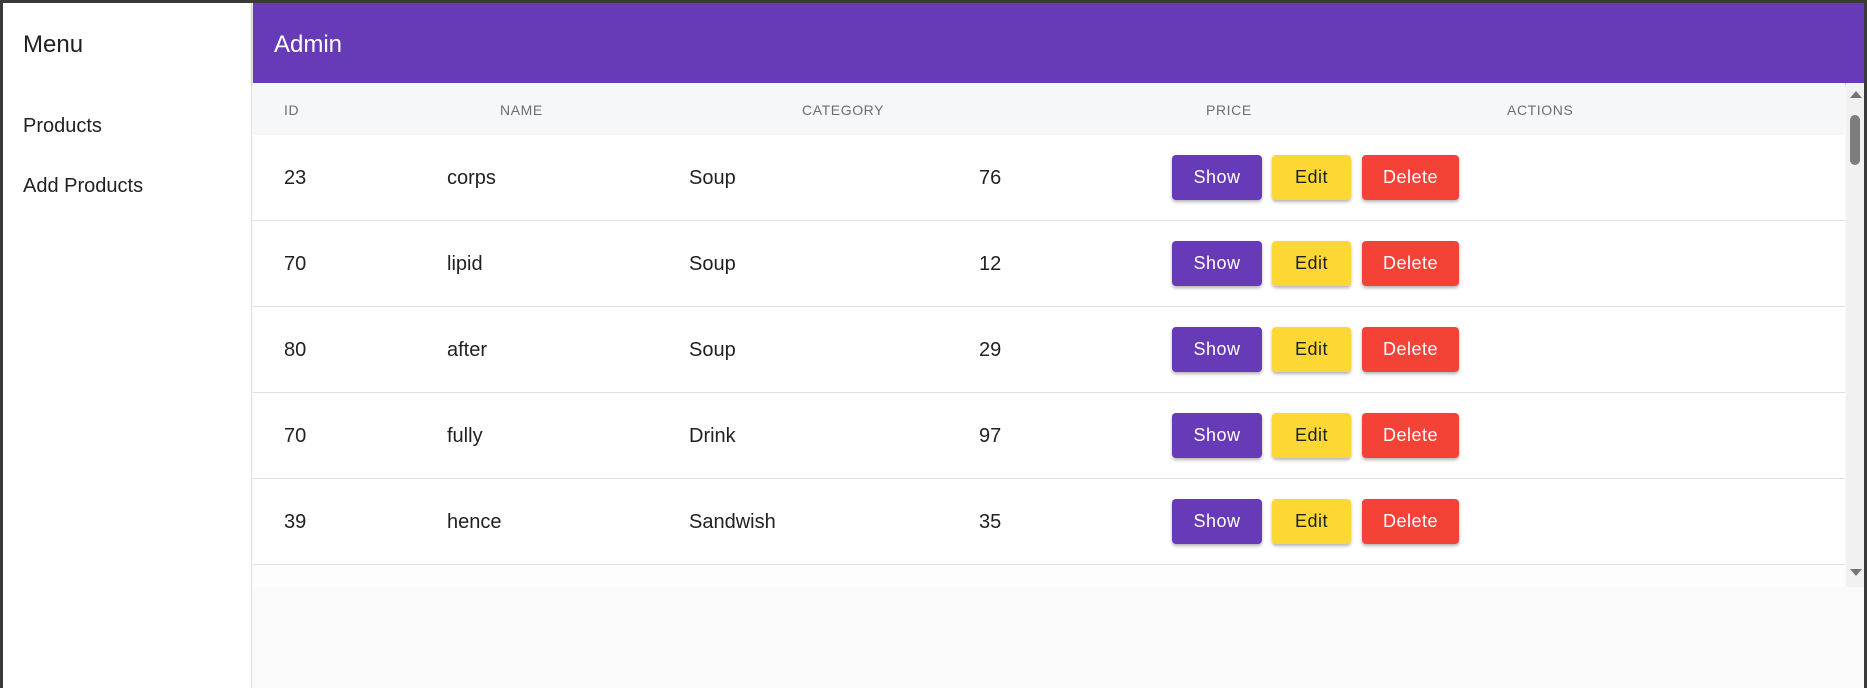 This screenshot has height=688, width=1867. What do you see at coordinates (1049, 576) in the screenshot?
I see `partially-visible-row` at bounding box center [1049, 576].